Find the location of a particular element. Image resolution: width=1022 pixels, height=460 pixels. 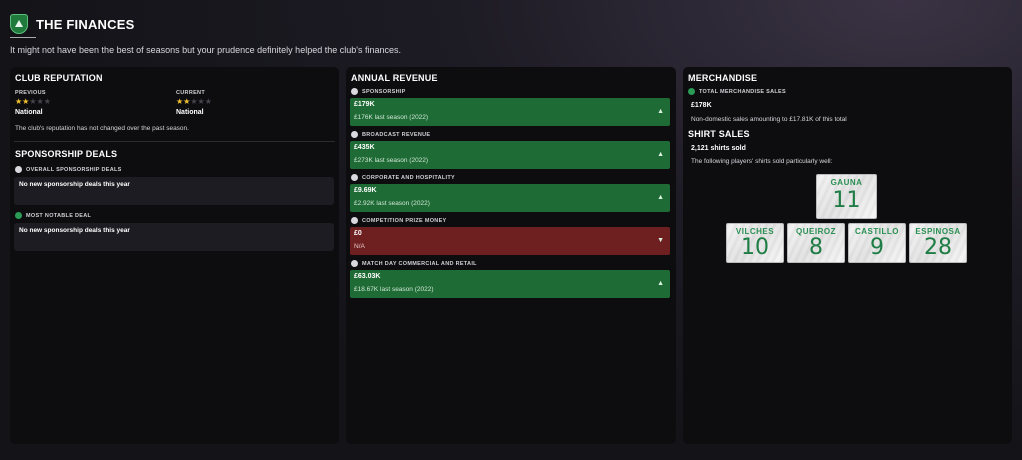

notable-deal-value: No new sponsorship deals this year is located at coordinates (74, 230).